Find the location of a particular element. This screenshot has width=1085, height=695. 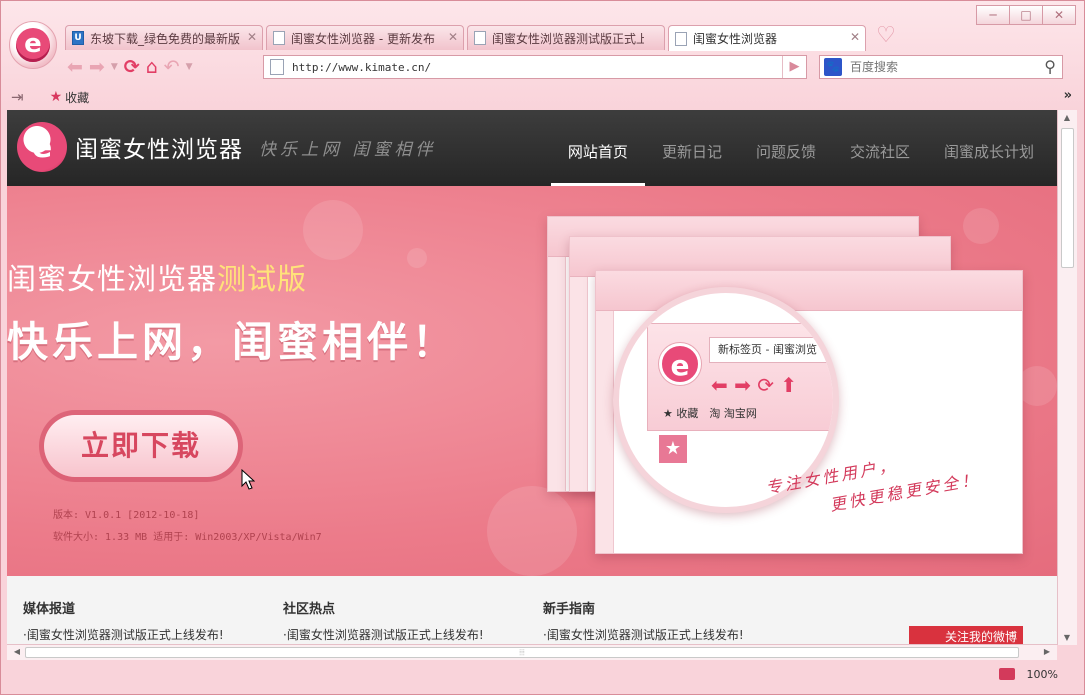

search-icon: ⚲ is located at coordinates (1050, 66).